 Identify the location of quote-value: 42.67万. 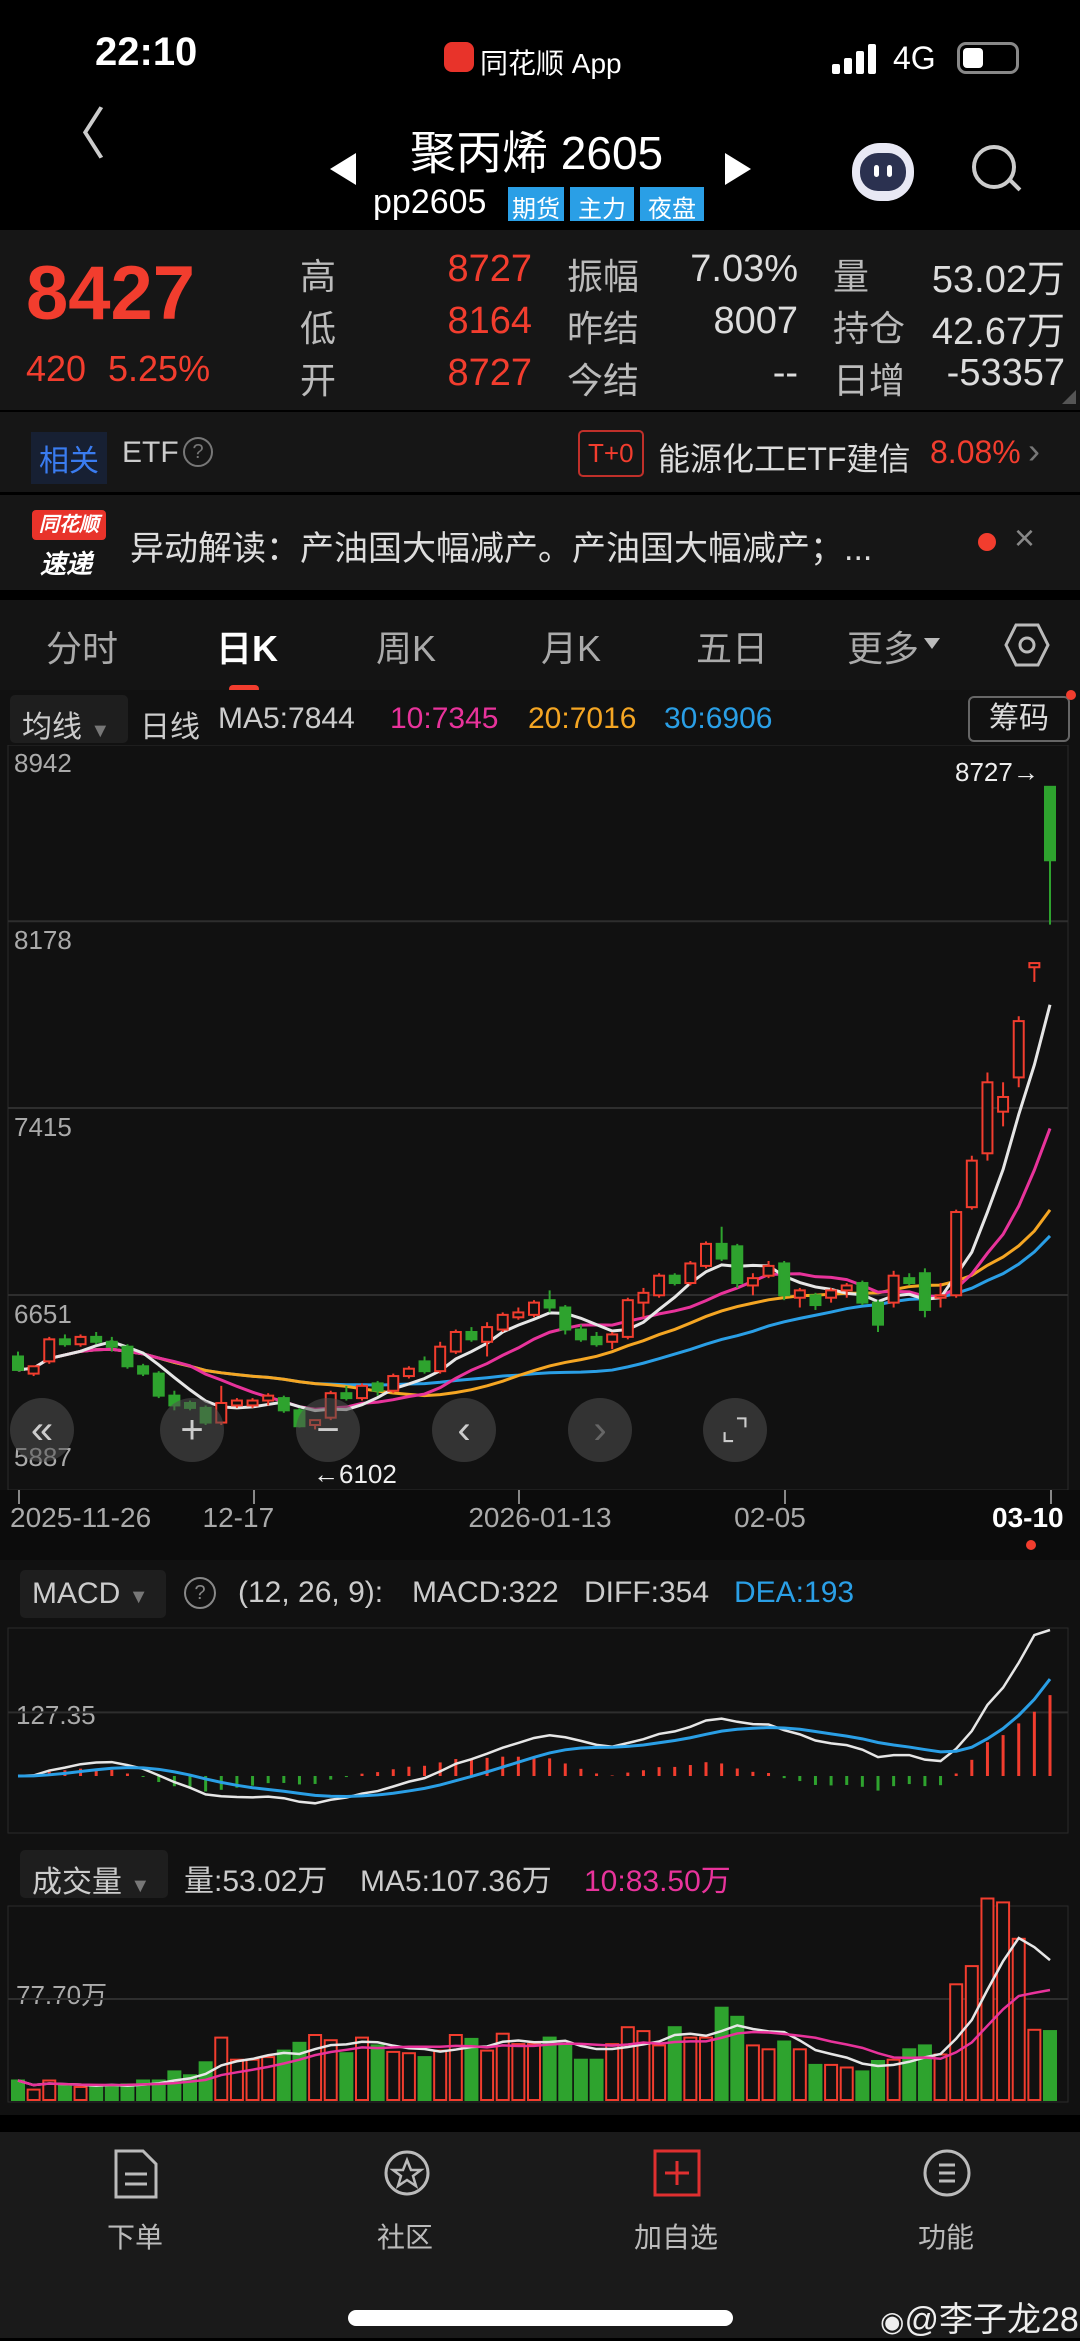
(998, 332).